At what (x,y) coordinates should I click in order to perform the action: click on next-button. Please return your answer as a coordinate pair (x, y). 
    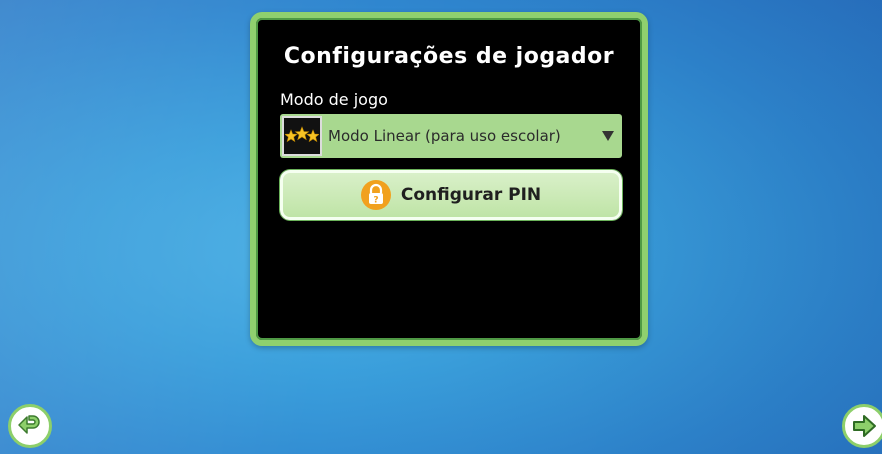
    Looking at the image, I should click on (862, 426).